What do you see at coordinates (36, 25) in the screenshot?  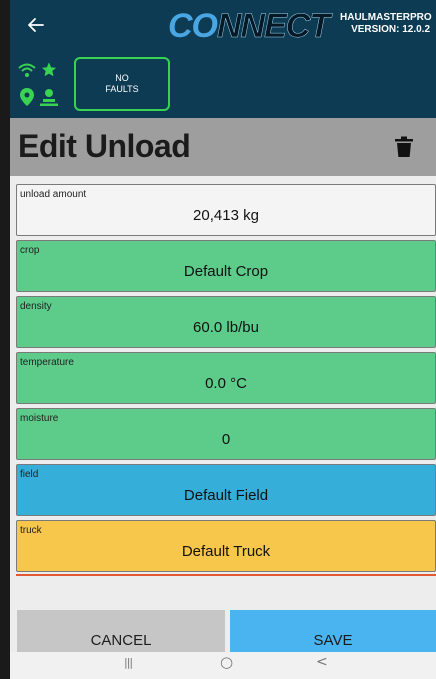 I see `back-arrow-icon` at bounding box center [36, 25].